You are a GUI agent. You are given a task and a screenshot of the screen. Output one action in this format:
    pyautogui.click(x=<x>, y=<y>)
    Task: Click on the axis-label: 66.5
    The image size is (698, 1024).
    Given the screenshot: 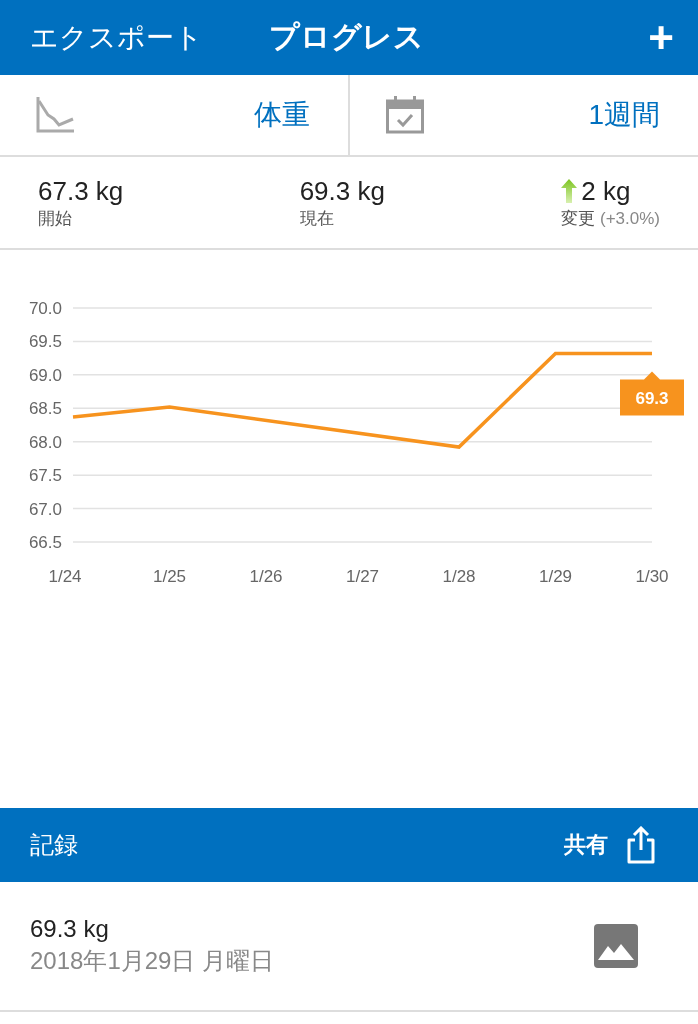 What is the action you would take?
    pyautogui.click(x=45, y=542)
    